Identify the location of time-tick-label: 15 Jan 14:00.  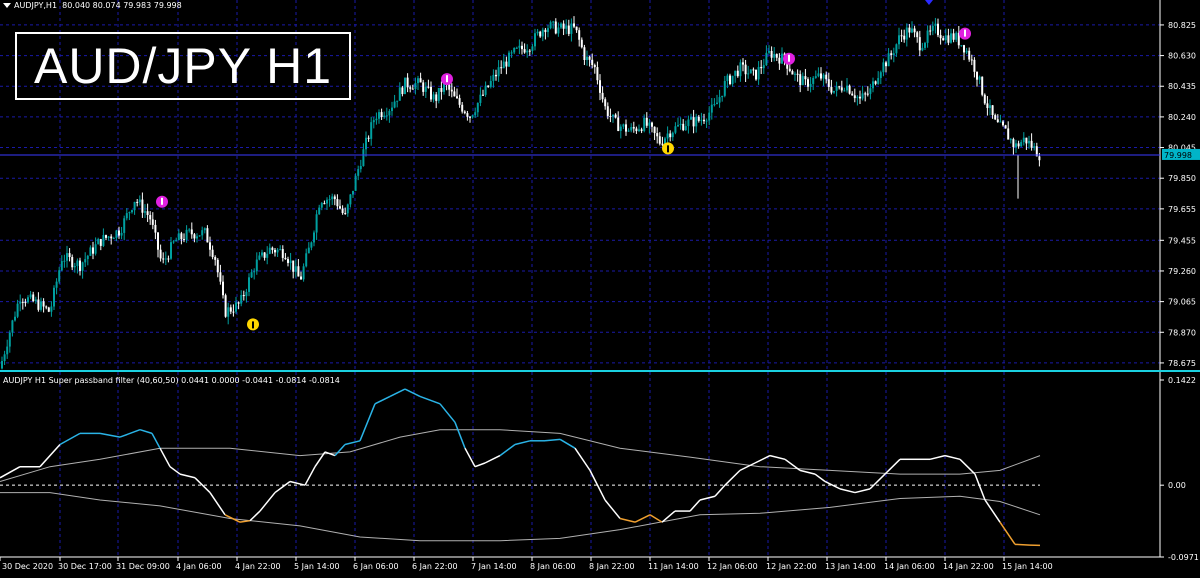
(1027, 566).